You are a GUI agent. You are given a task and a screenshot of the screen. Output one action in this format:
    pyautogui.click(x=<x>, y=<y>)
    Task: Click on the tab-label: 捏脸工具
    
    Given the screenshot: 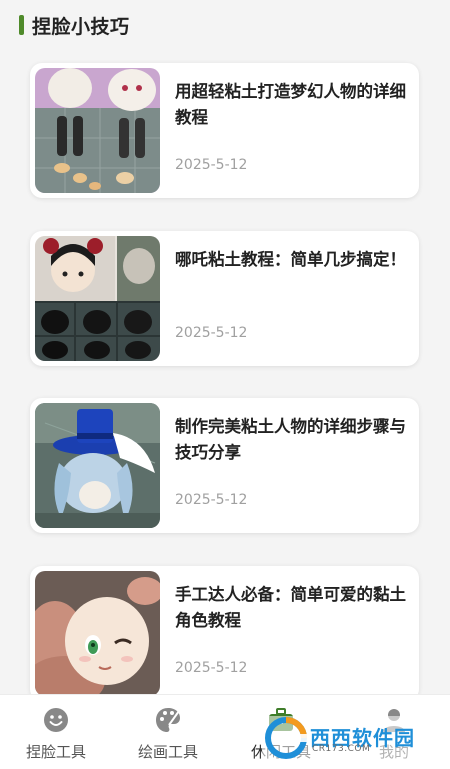 What is the action you would take?
    pyautogui.click(x=55, y=752)
    